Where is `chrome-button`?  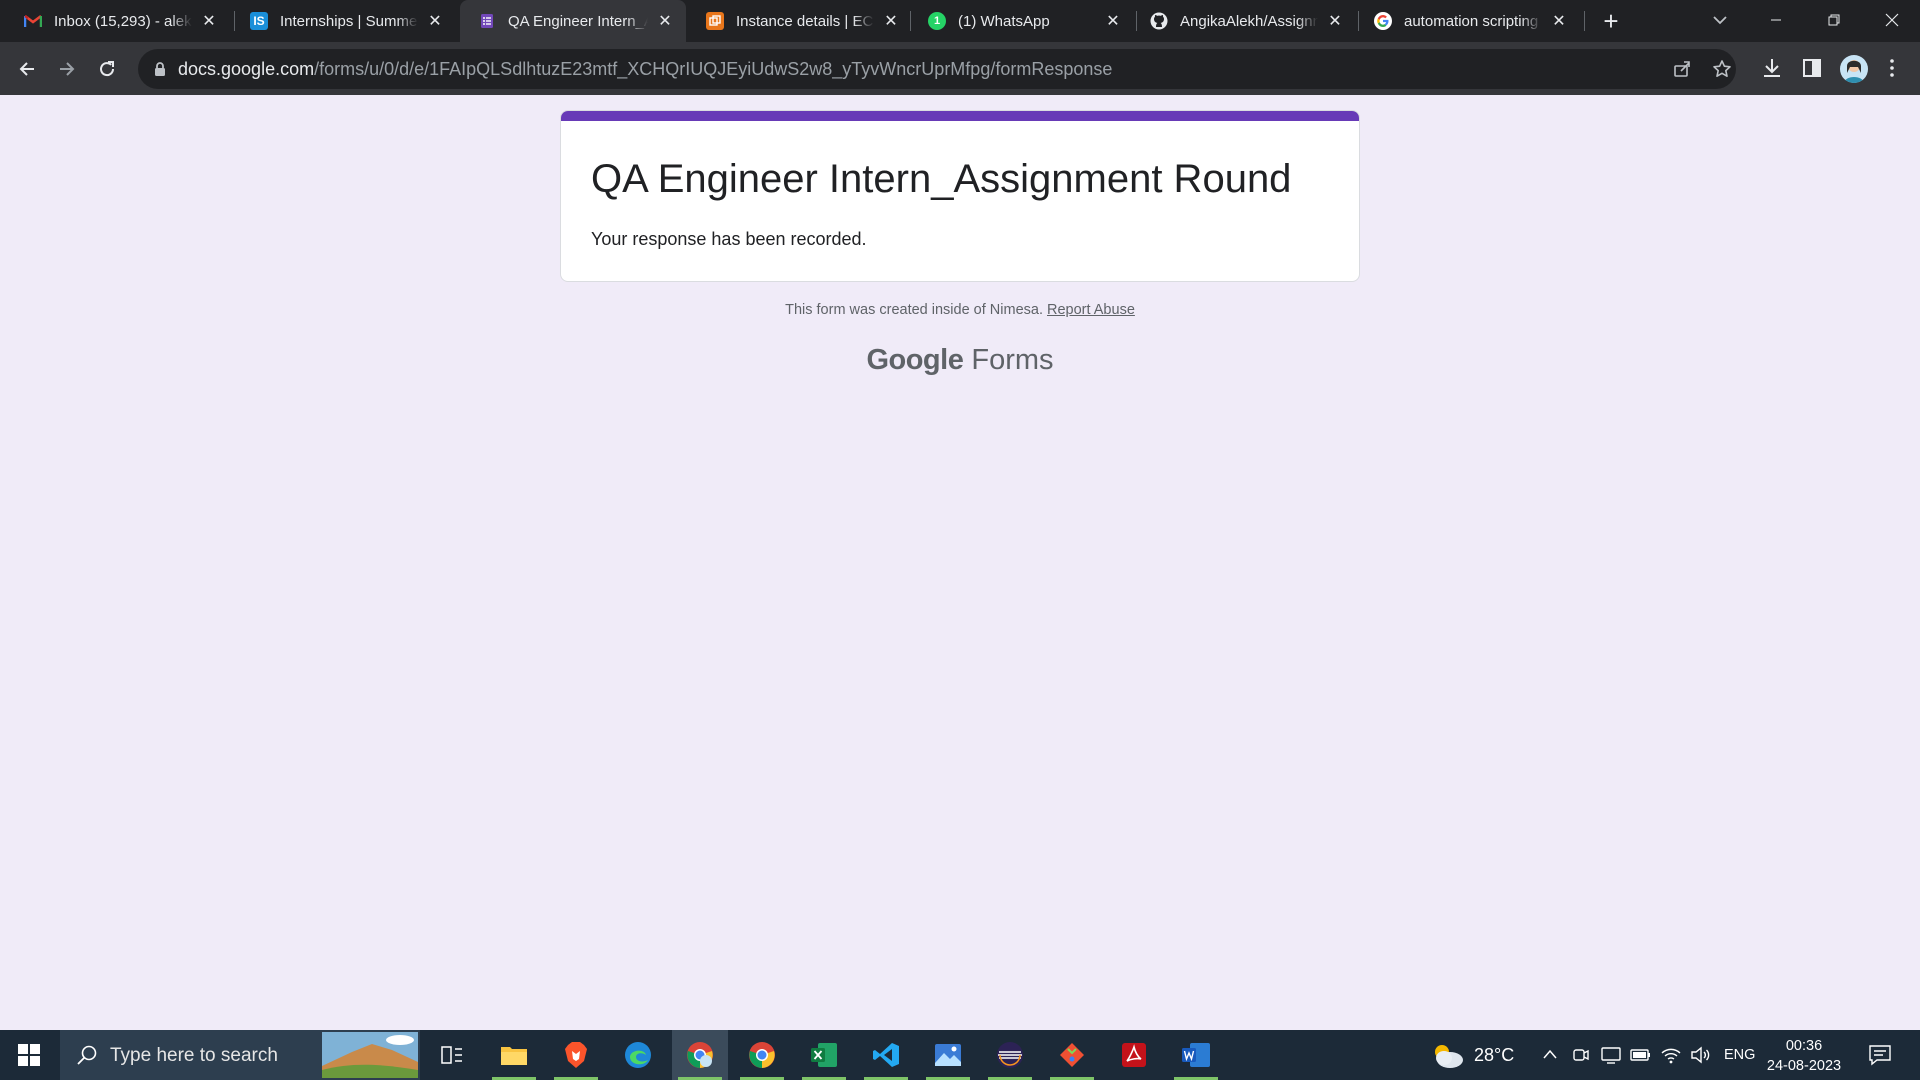
chrome-button is located at coordinates (762, 1055).